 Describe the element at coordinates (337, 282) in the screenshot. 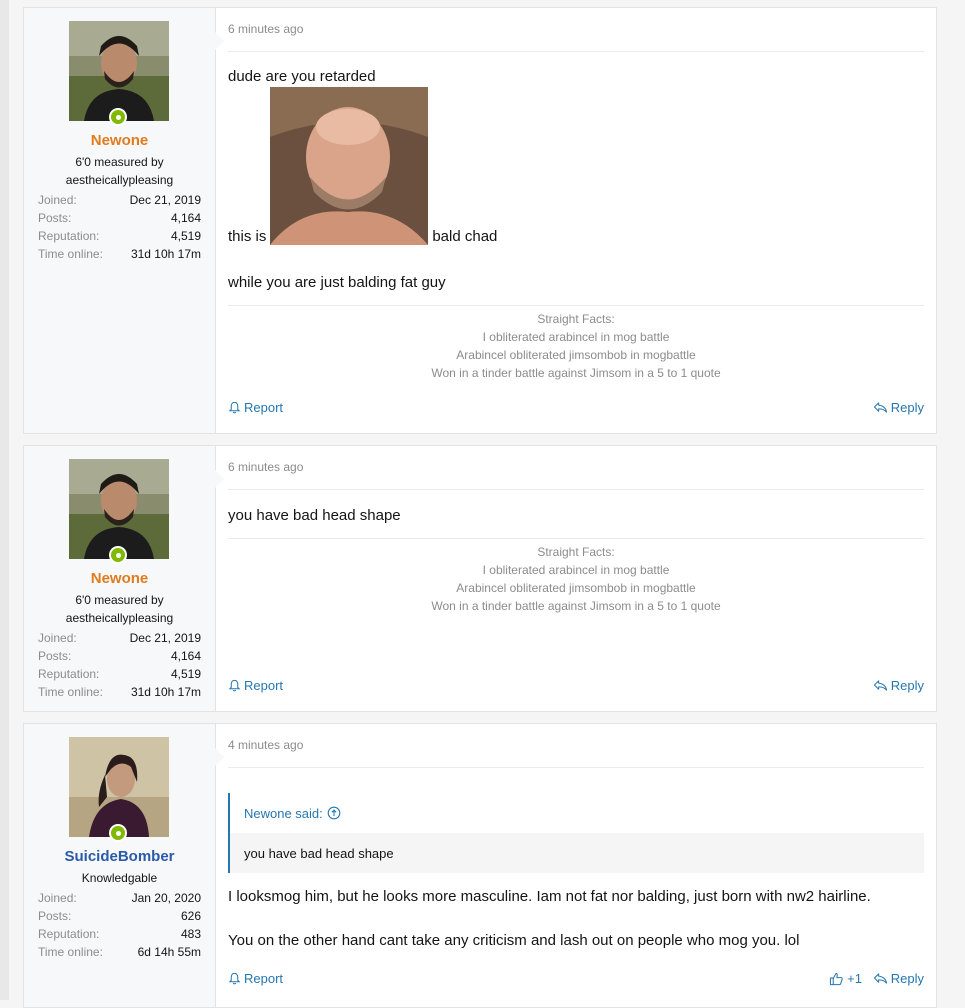

I see `post-body-line: while you are just balding fat guy` at that location.